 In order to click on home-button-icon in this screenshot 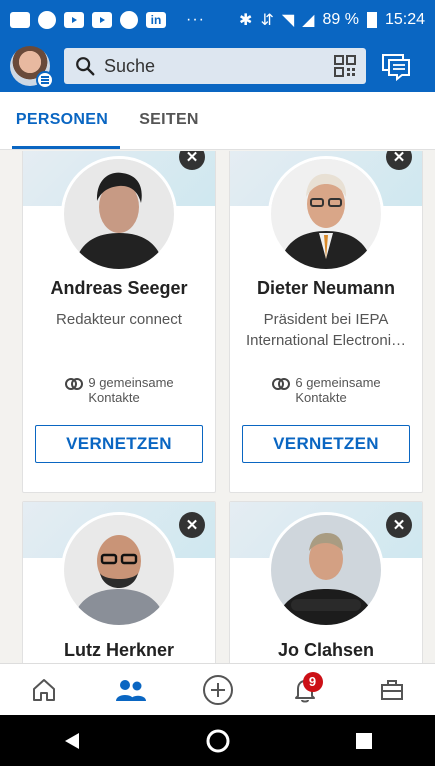, I will do `click(218, 741)`.